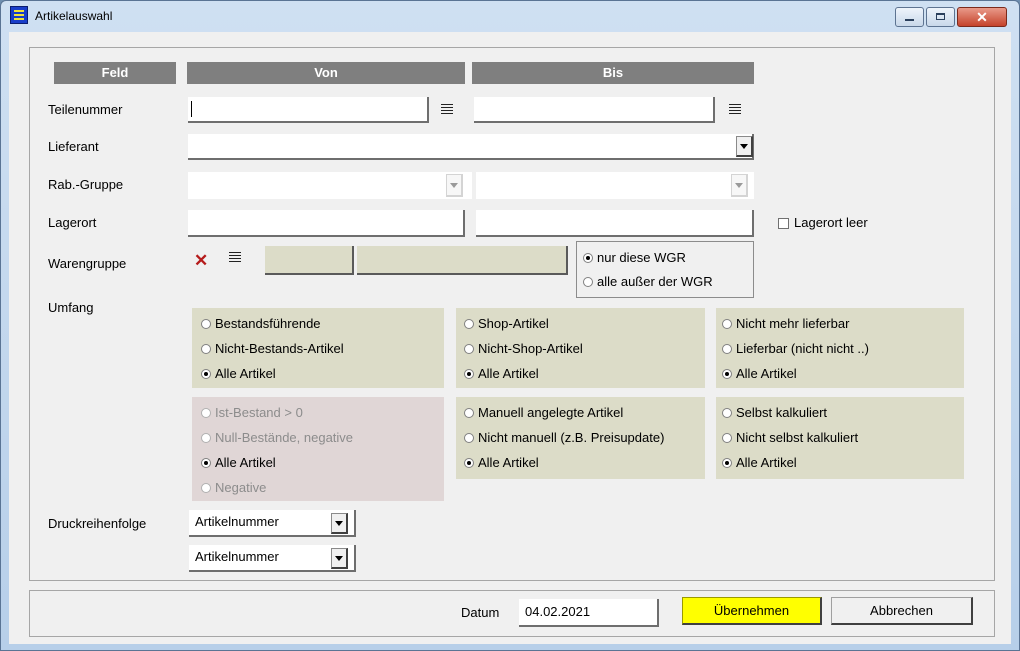 The image size is (1020, 651). I want to click on rab-gruppe-bis-dropdown, so click(615, 185).